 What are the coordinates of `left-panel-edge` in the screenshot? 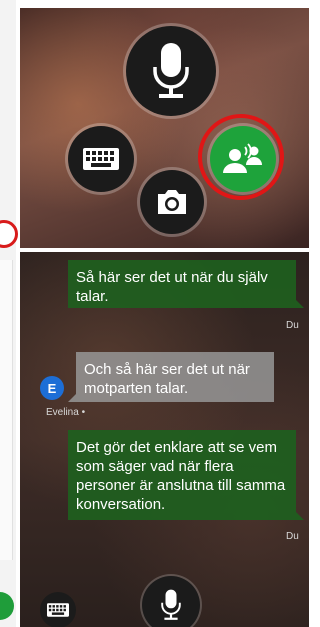 It's located at (9, 313).